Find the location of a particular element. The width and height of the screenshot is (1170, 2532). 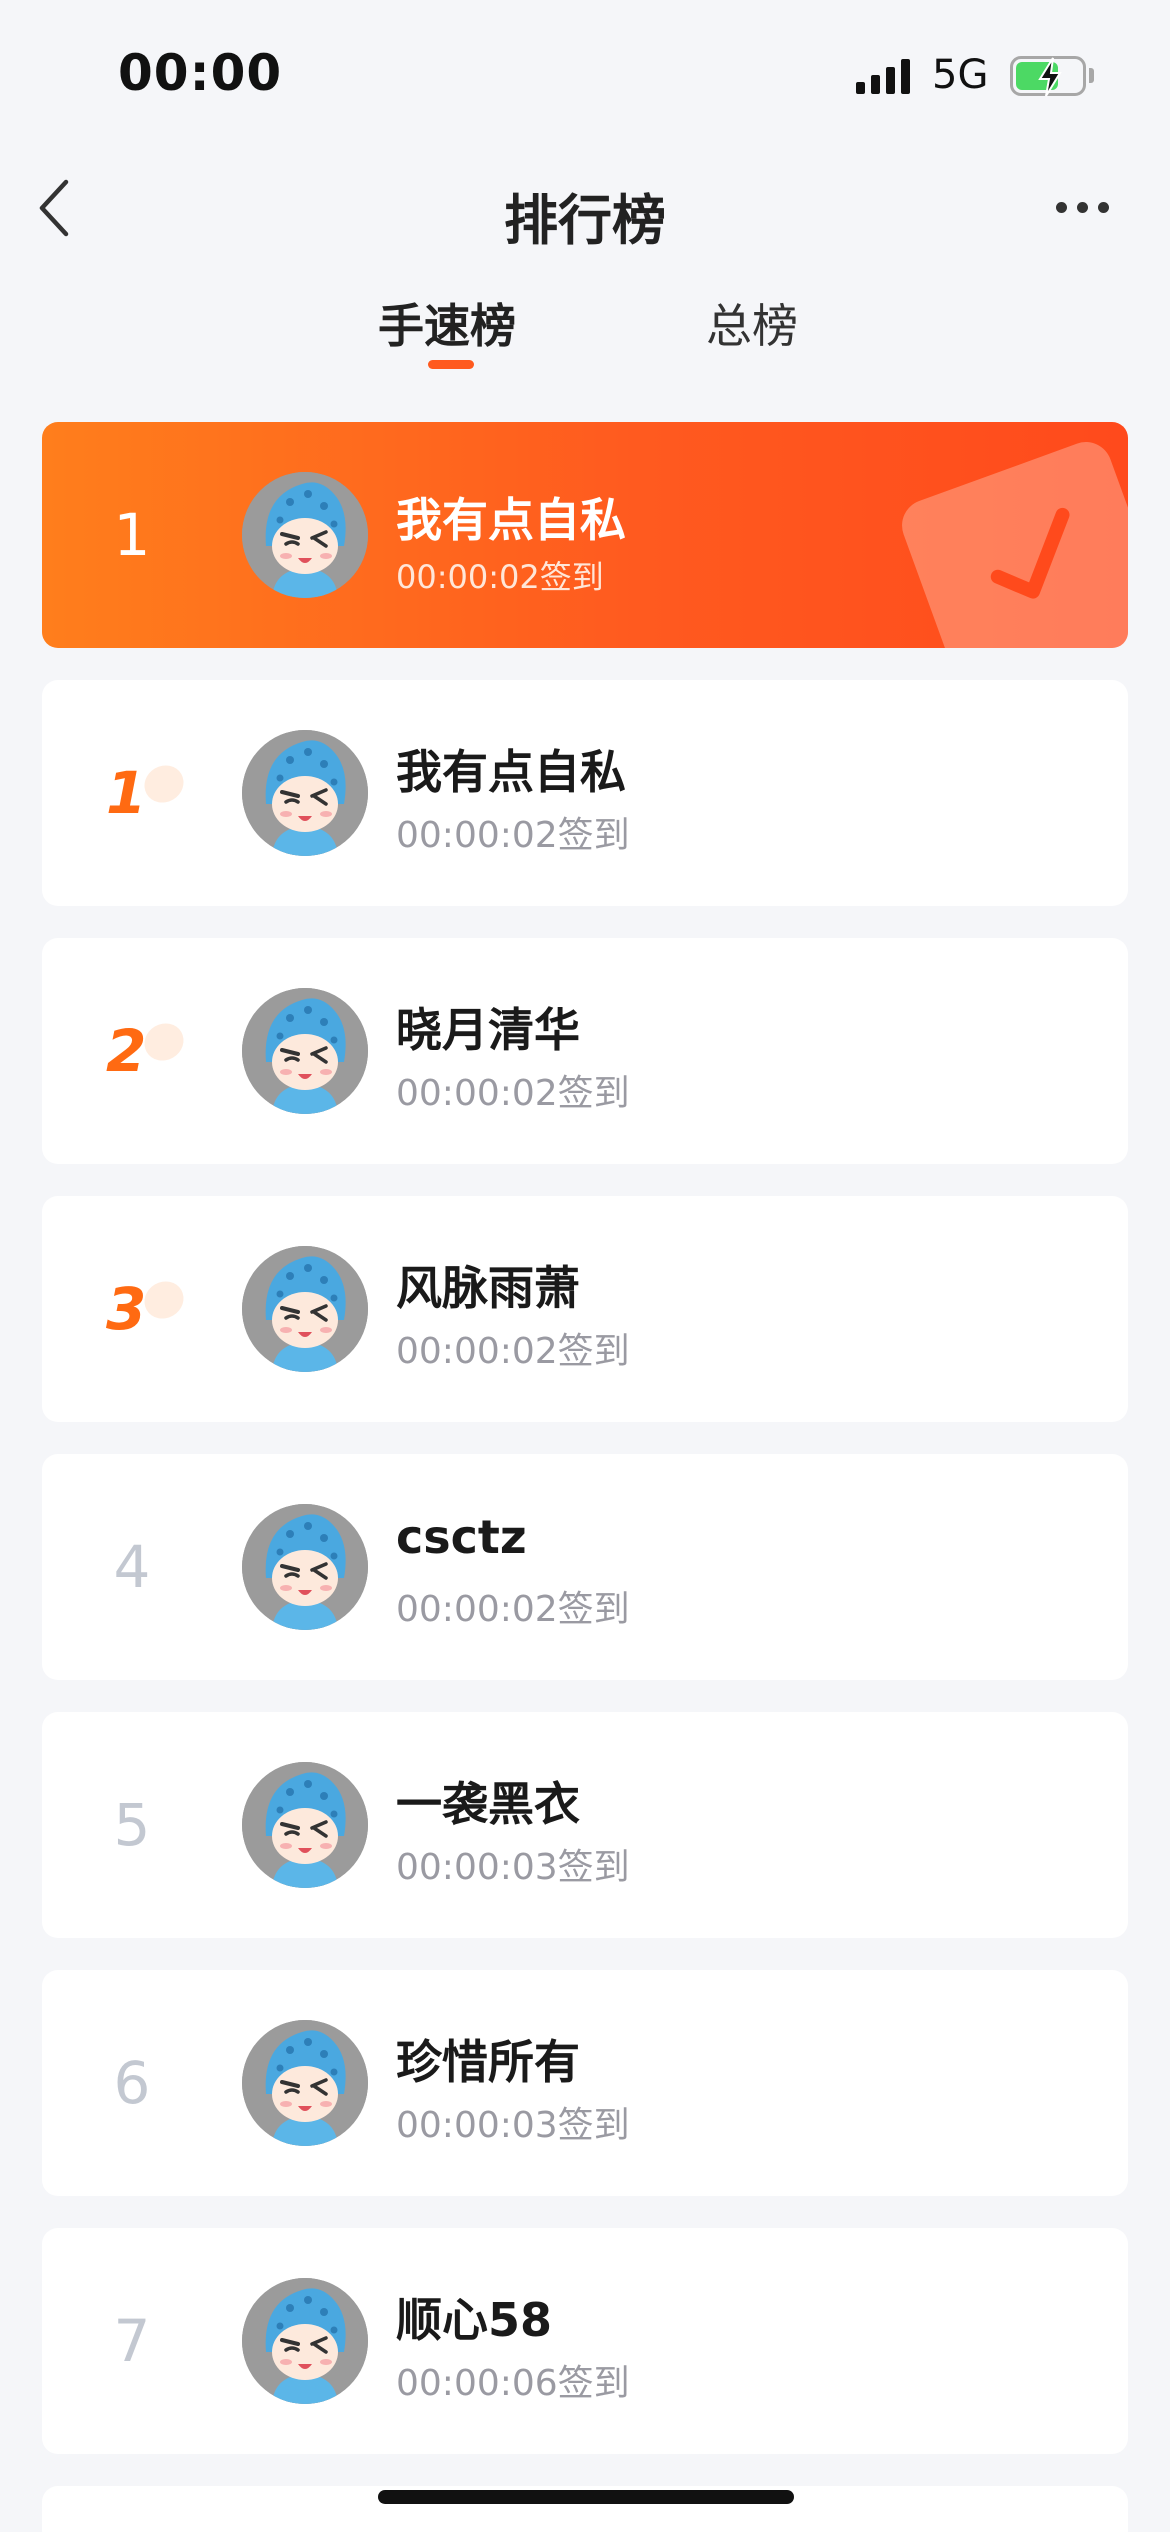

ranking-row: 1 我有点自私 00:00:02签到 is located at coordinates (585, 793).